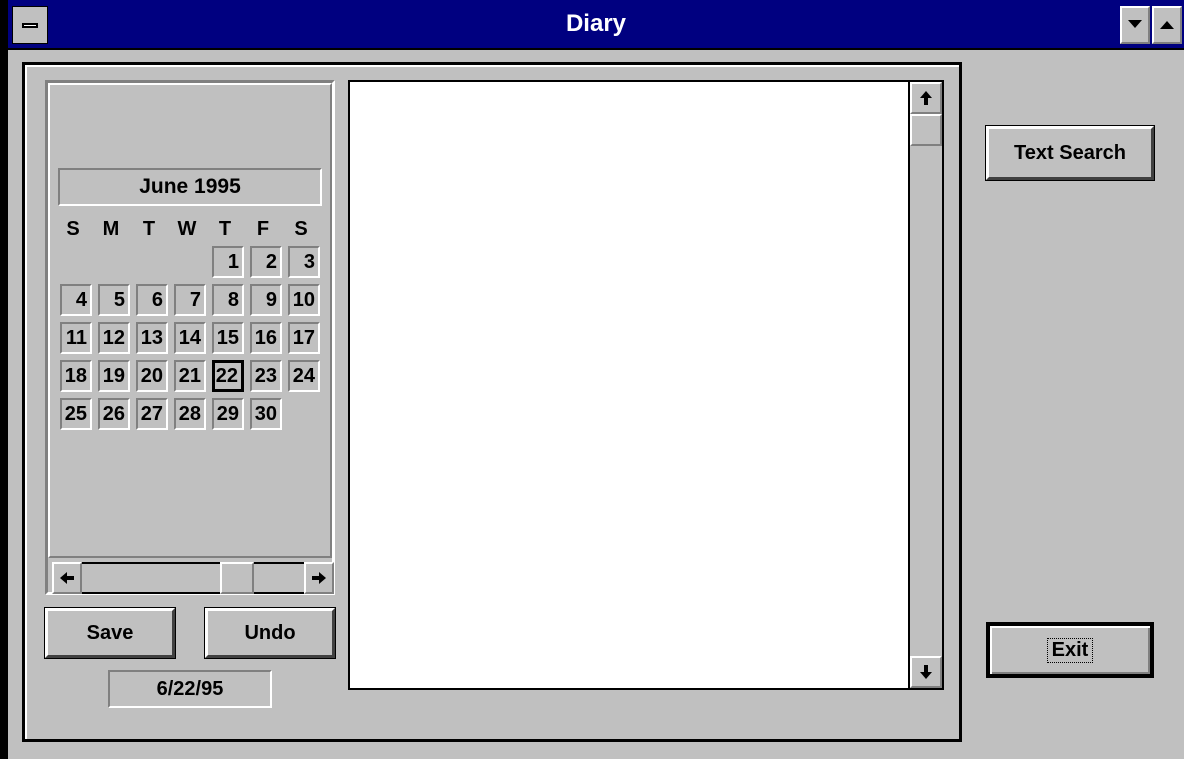 The image size is (1184, 759). I want to click on calendar-day: 11, so click(76, 338).